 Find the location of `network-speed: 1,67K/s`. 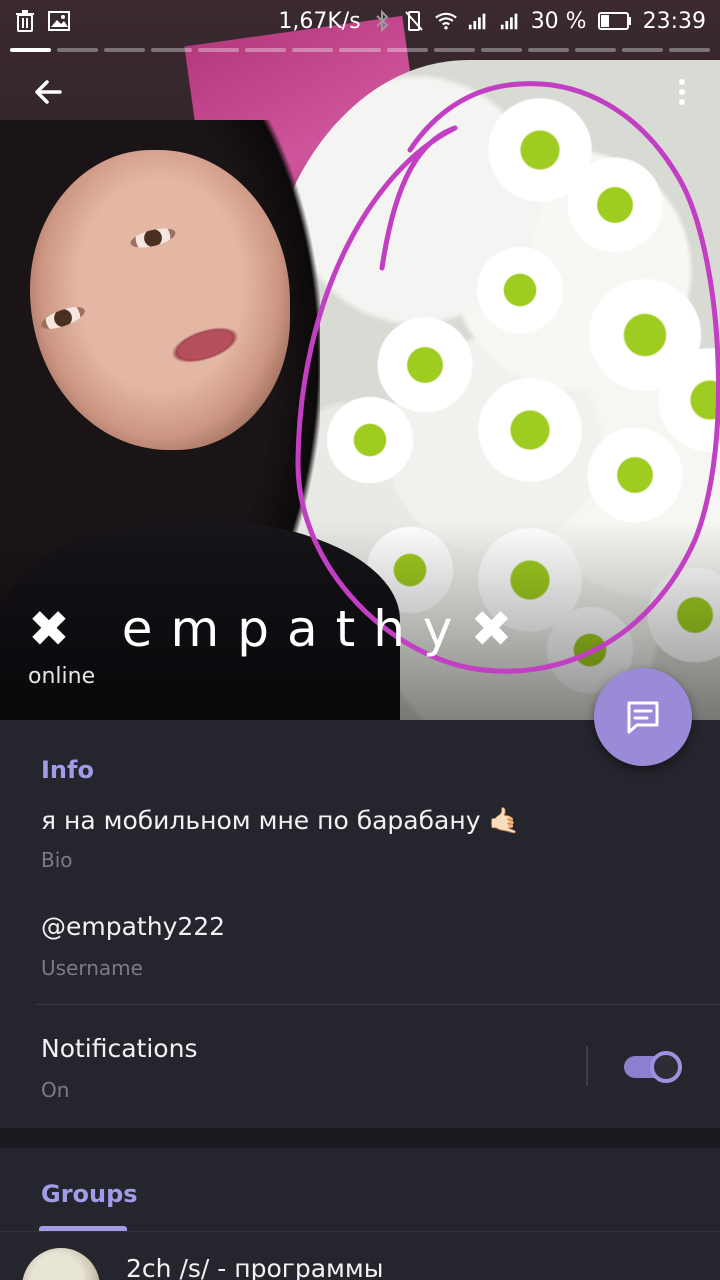

network-speed: 1,67K/s is located at coordinates (319, 21).